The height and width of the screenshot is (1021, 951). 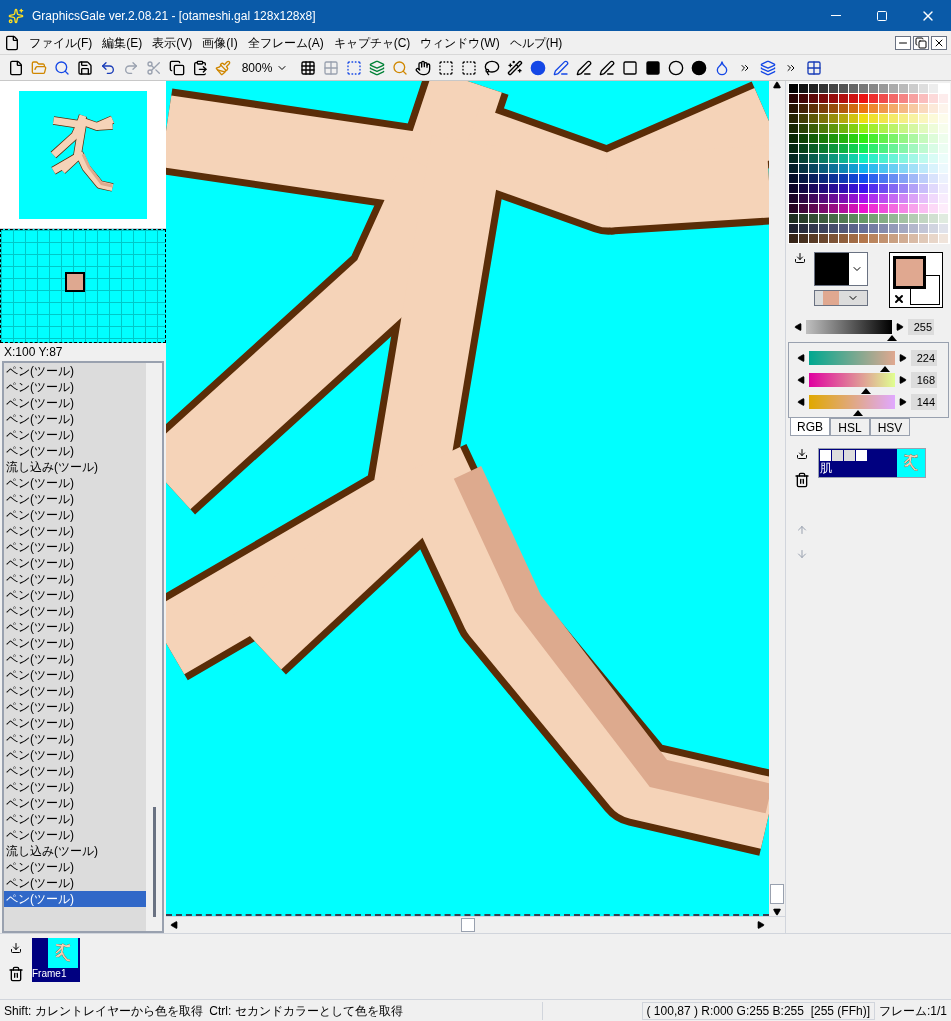 I want to click on fine-grid-icon, so click(x=330, y=67).